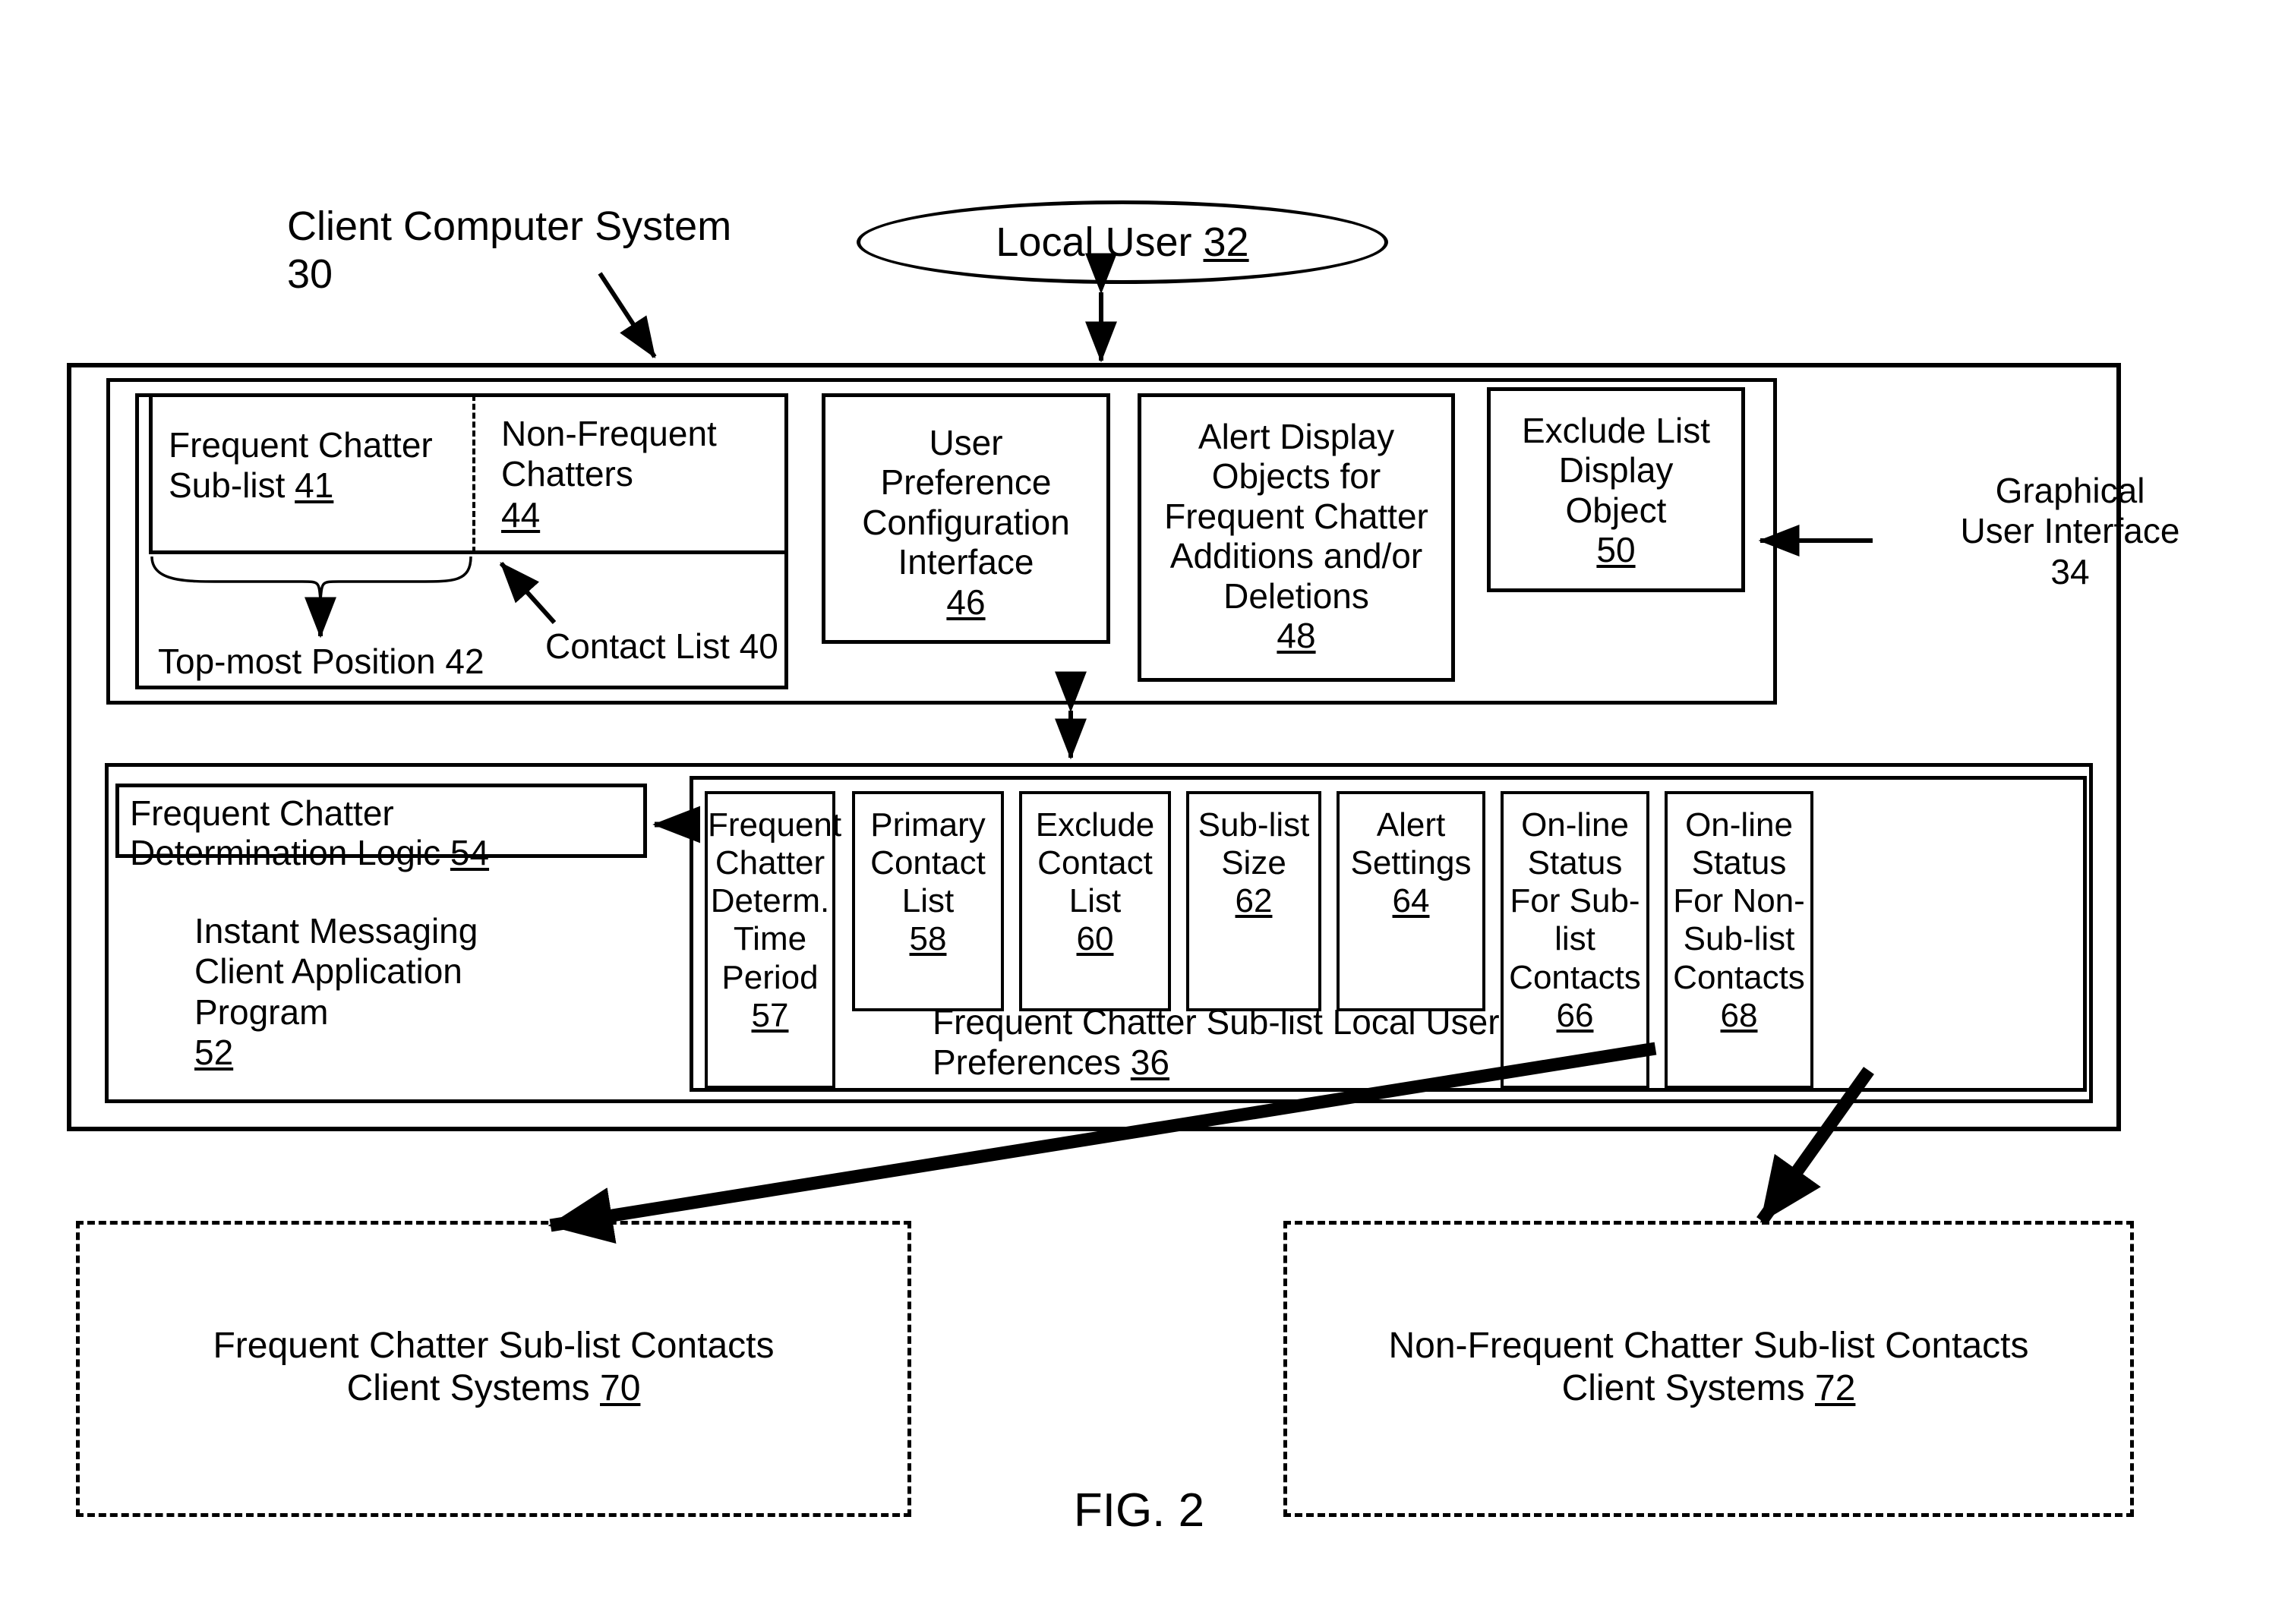 The height and width of the screenshot is (1624, 2285). What do you see at coordinates (1297, 636) in the screenshot?
I see `ado-num: 48` at bounding box center [1297, 636].